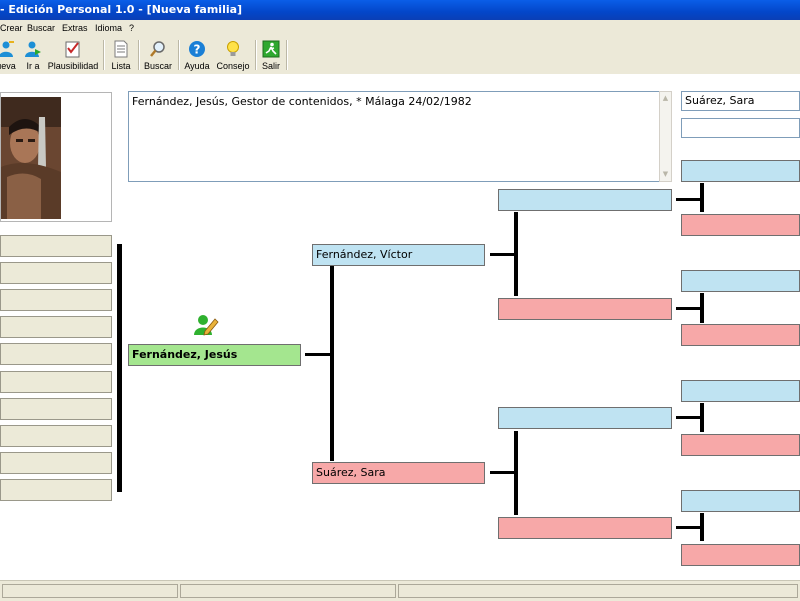 The width and height of the screenshot is (800, 601). What do you see at coordinates (398, 473) in the screenshot?
I see `mother-box: Suárez, Sara` at bounding box center [398, 473].